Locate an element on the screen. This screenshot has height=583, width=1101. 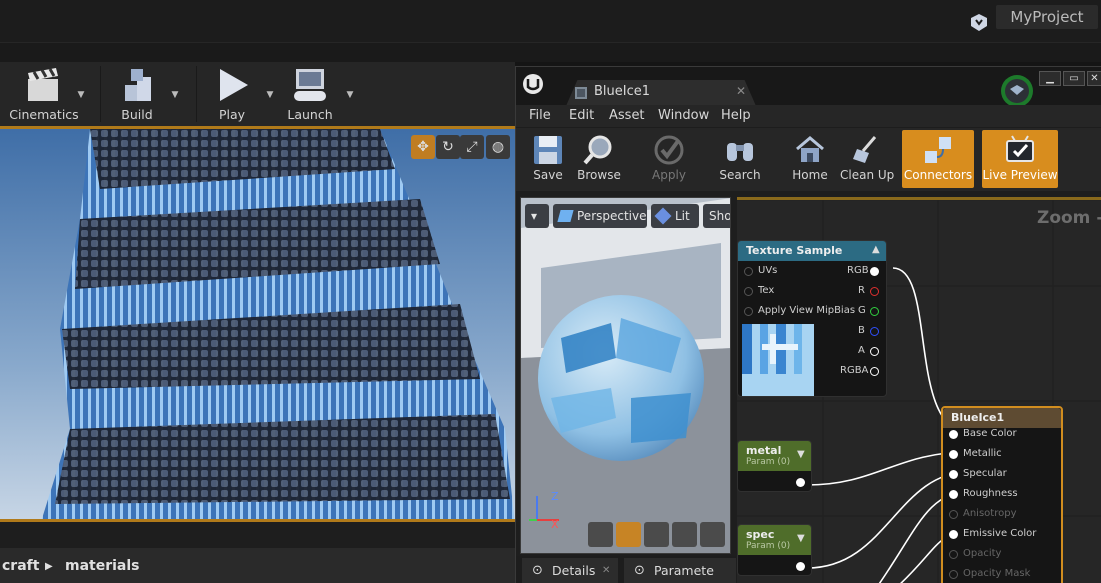
tex-input-label: Tex is located at coordinates (766, 290).